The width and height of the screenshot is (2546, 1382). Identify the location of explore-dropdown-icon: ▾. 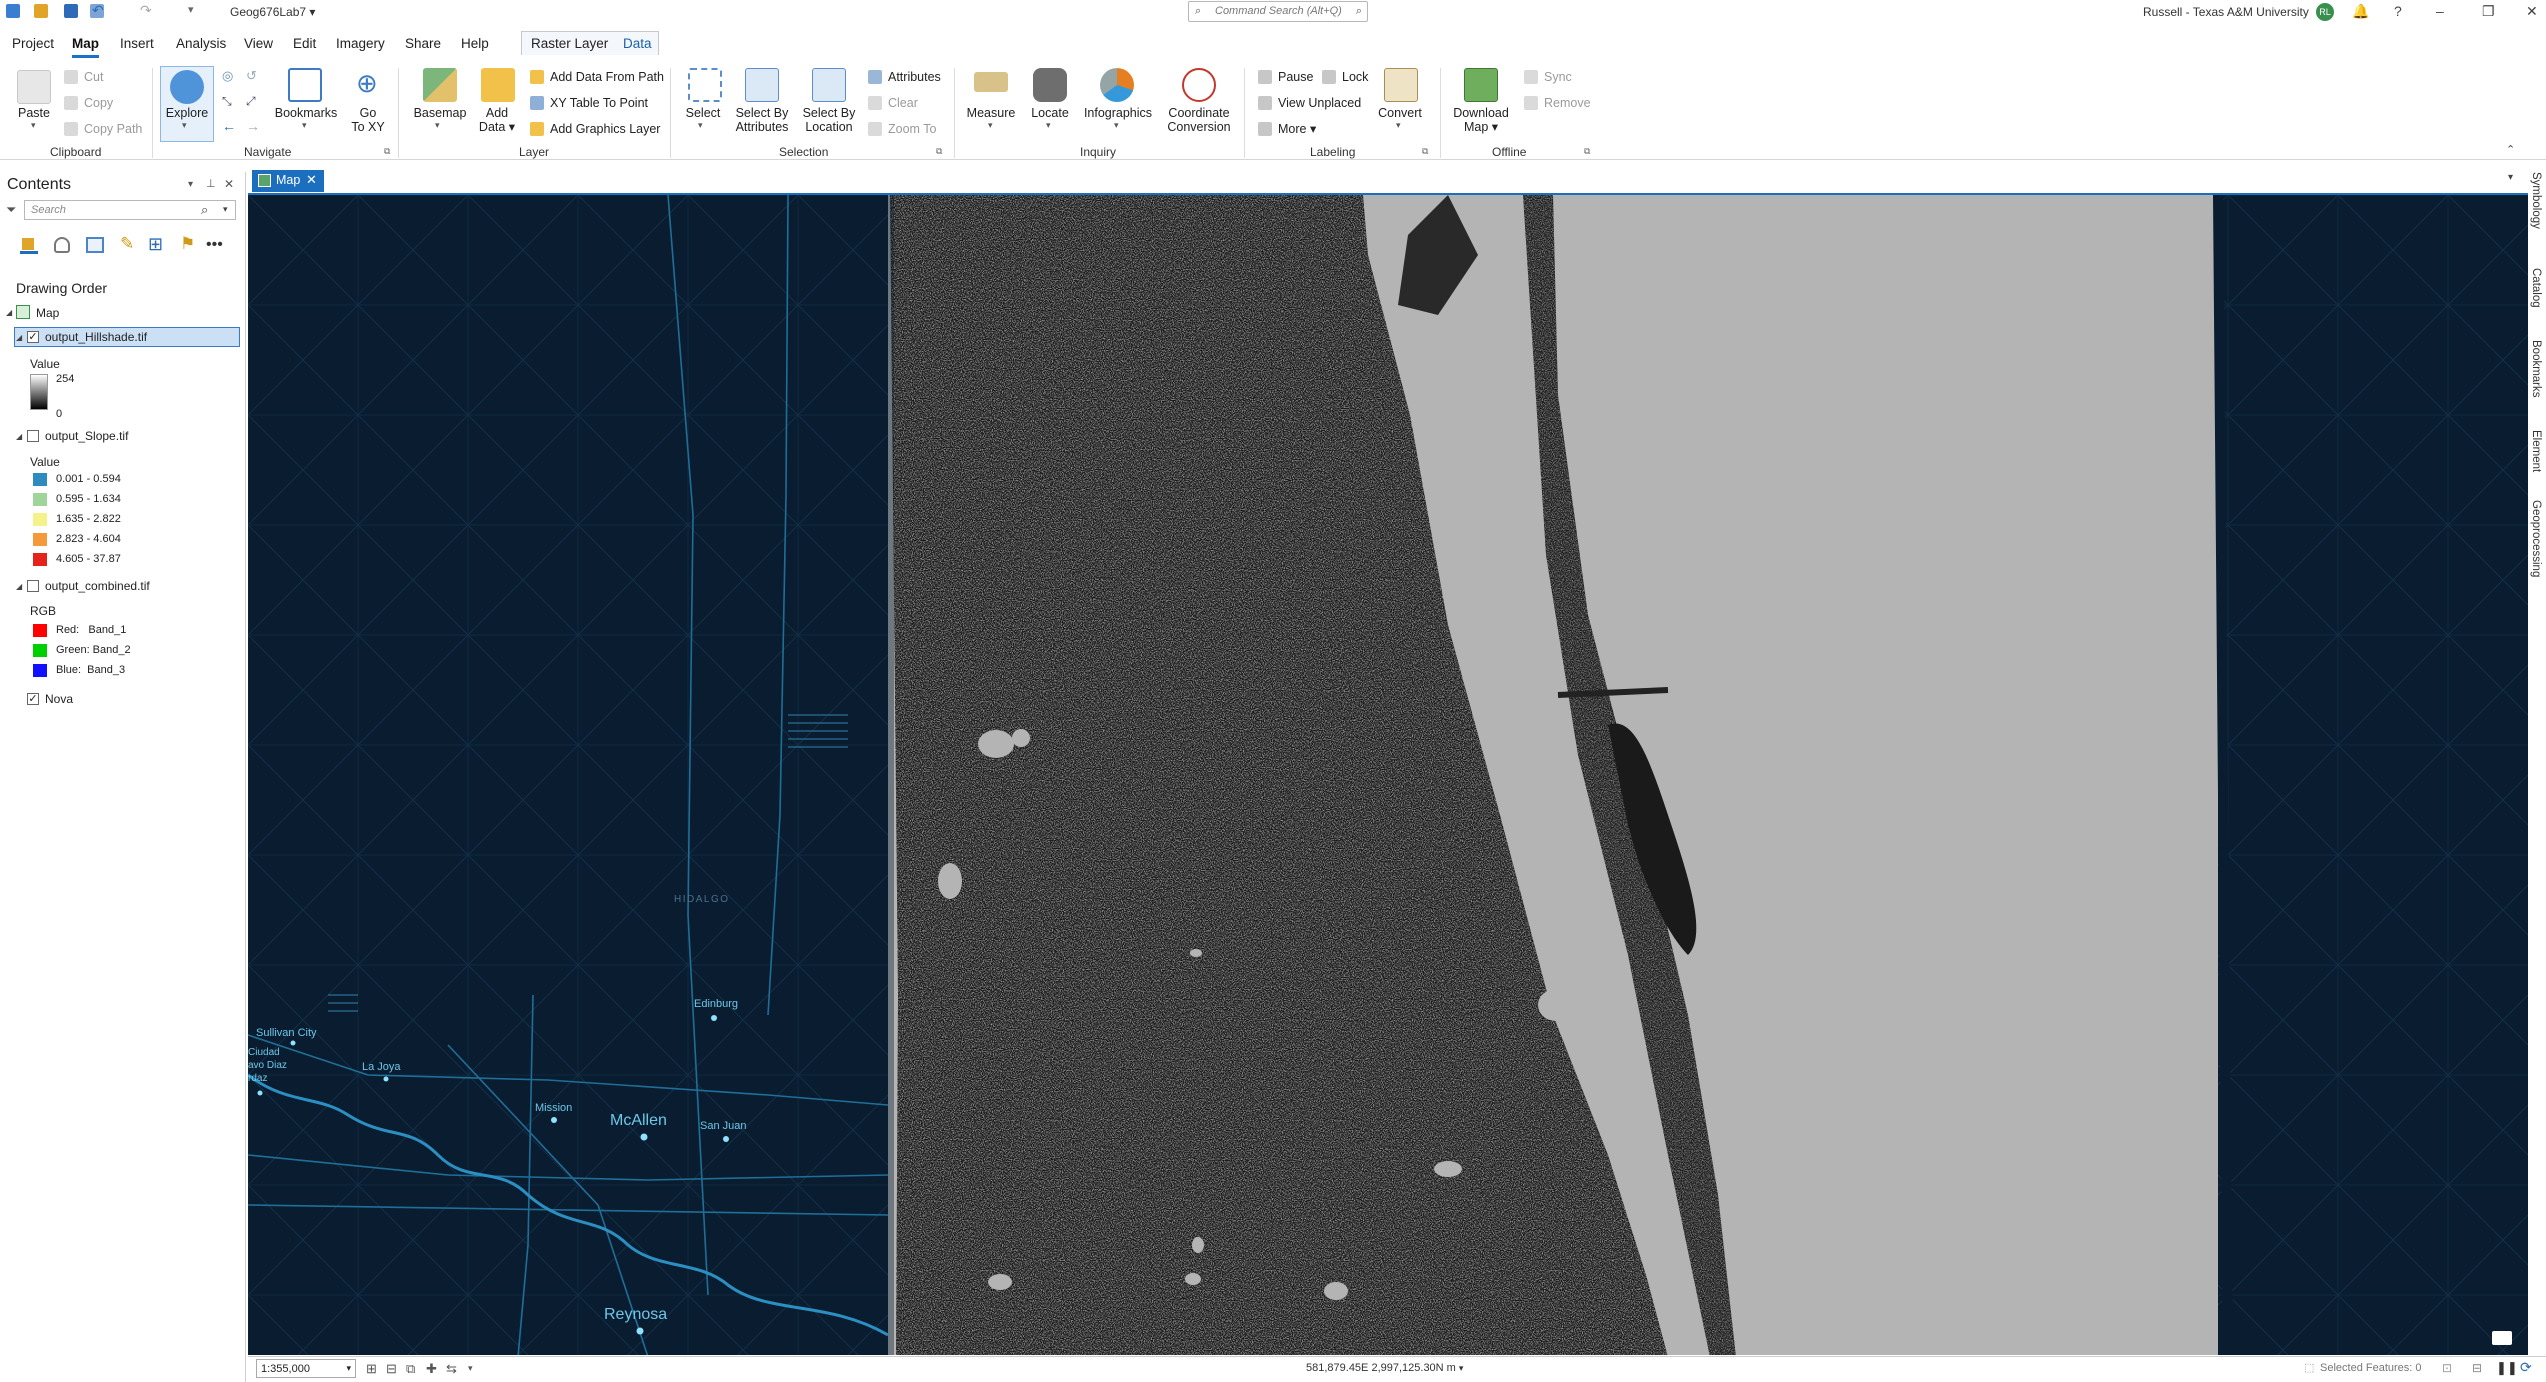
(184, 125).